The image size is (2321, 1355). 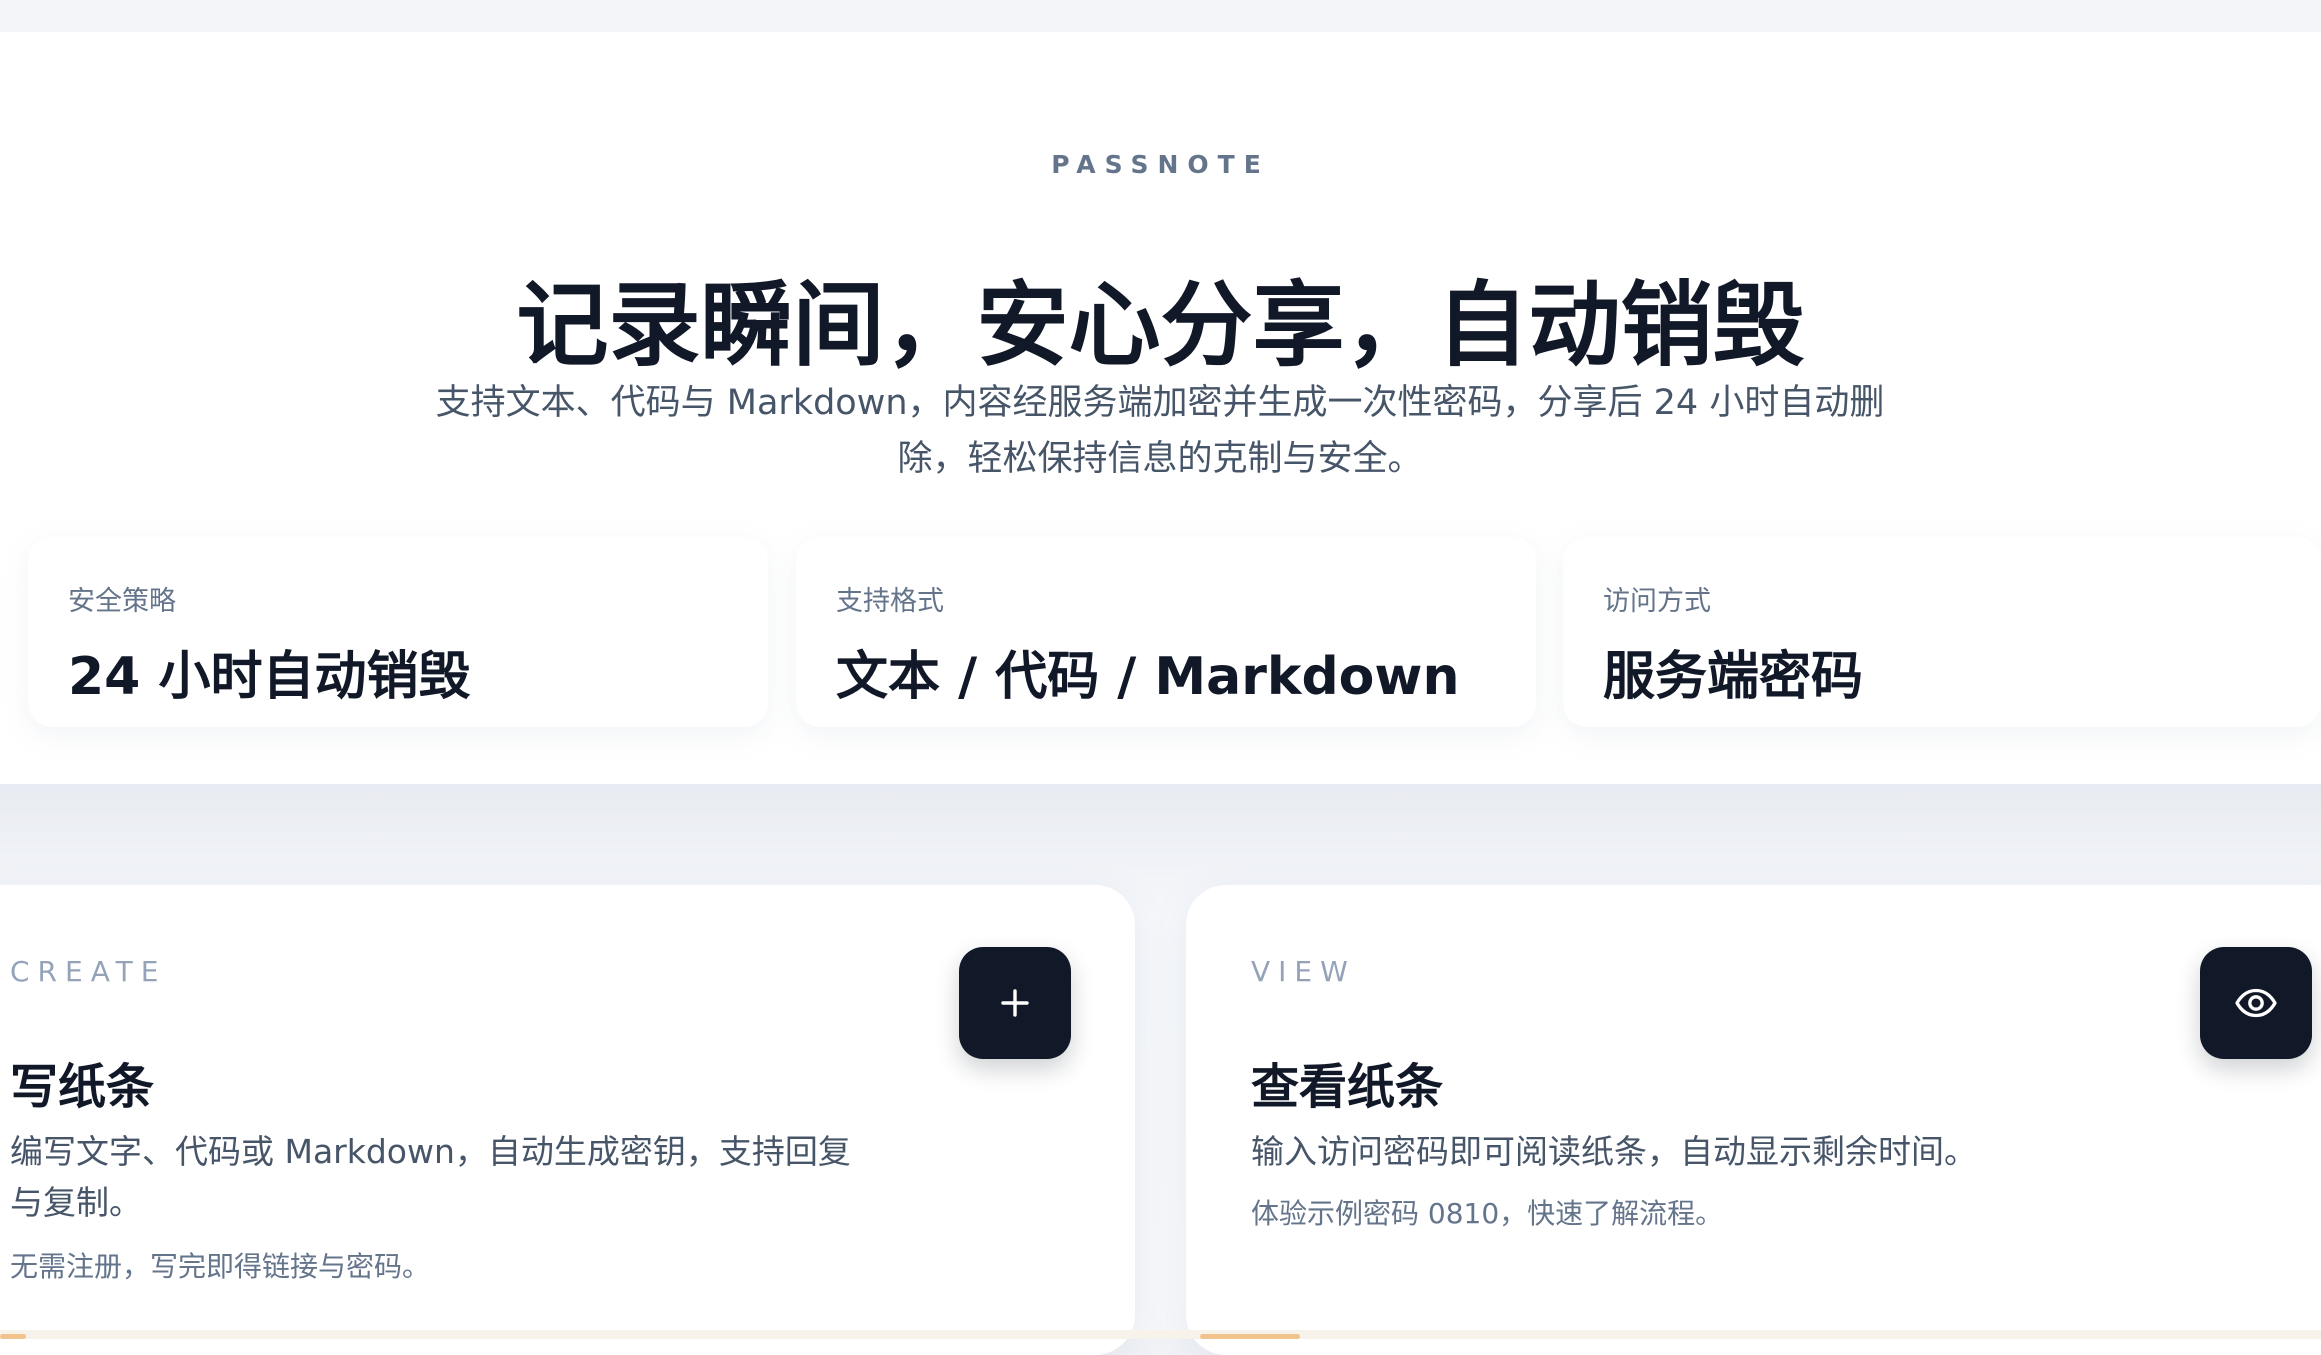 I want to click on plus-icon, so click(x=1015, y=1003).